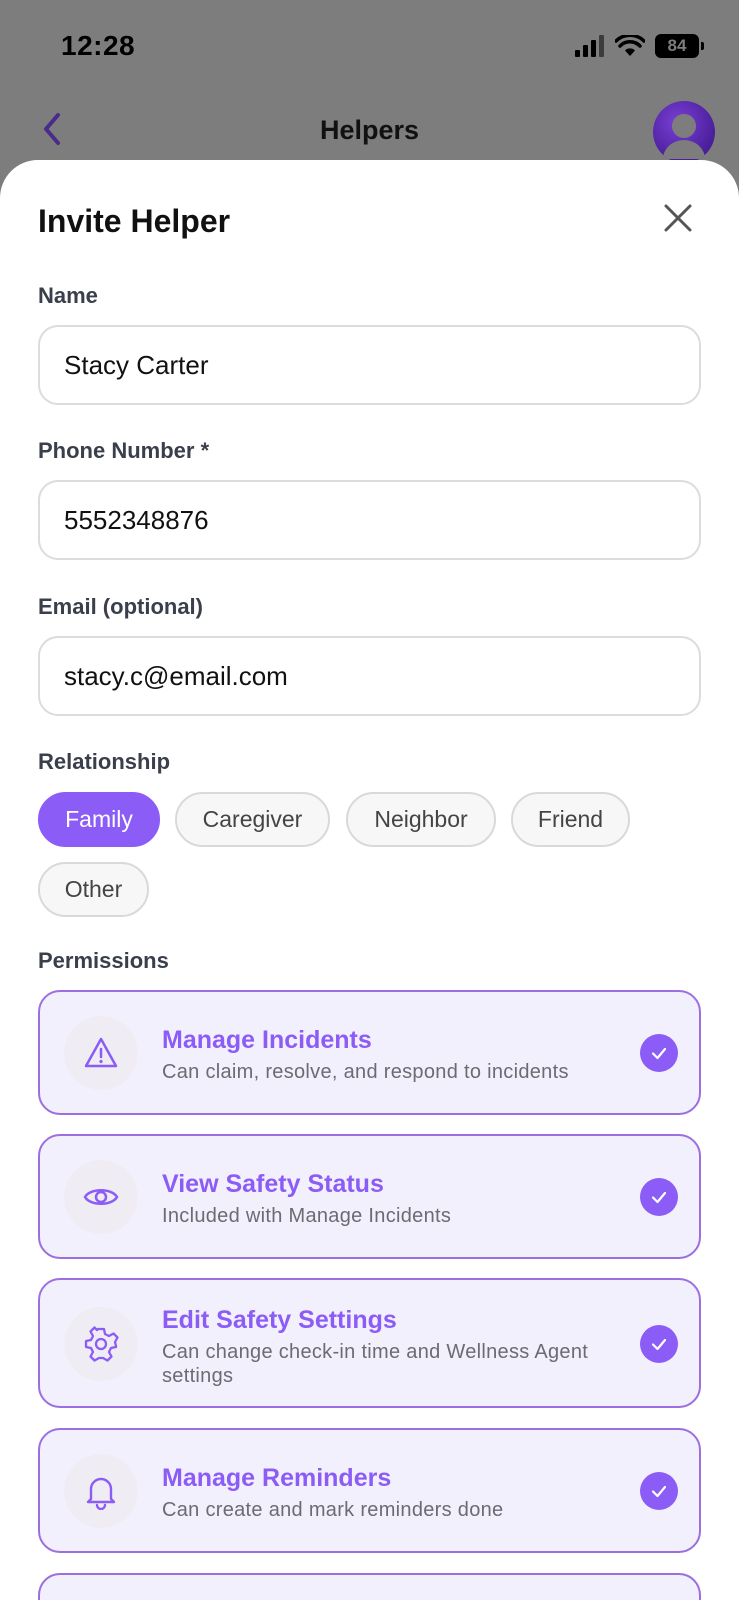  I want to click on user-icon, so click(684, 136).